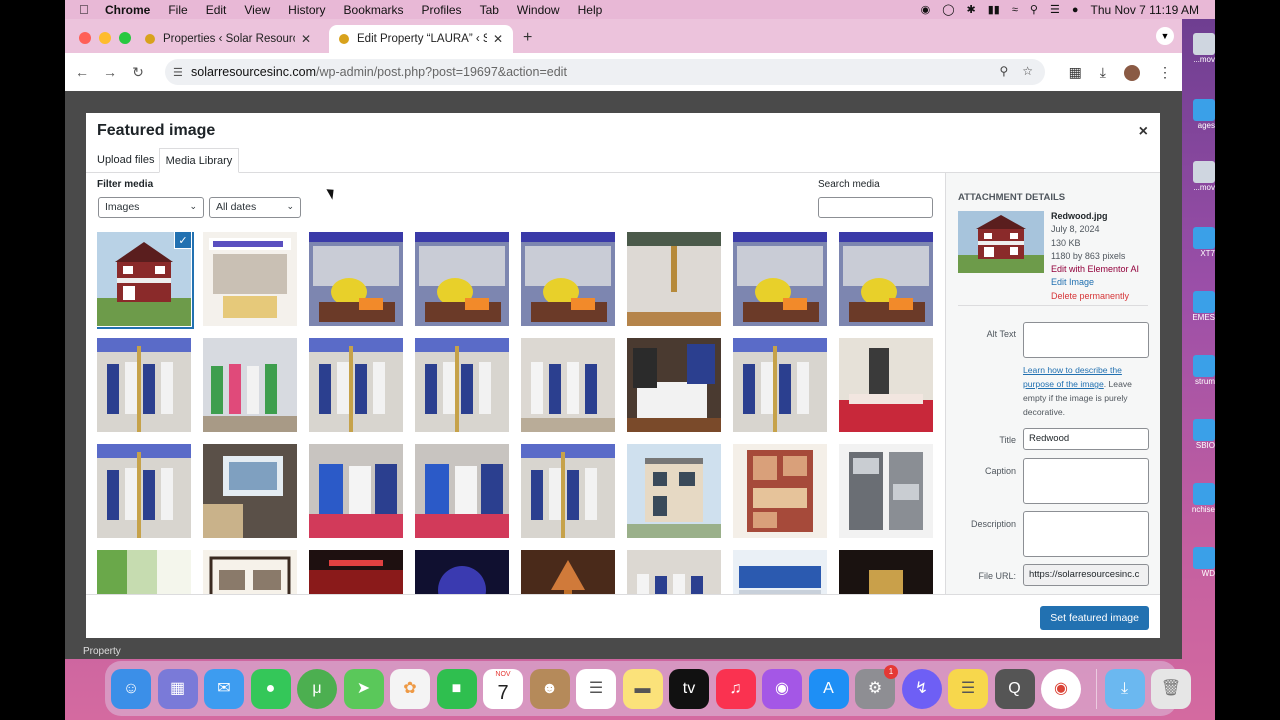  What do you see at coordinates (948, 9) in the screenshot?
I see `creative-cloud-icon: ◯` at bounding box center [948, 9].